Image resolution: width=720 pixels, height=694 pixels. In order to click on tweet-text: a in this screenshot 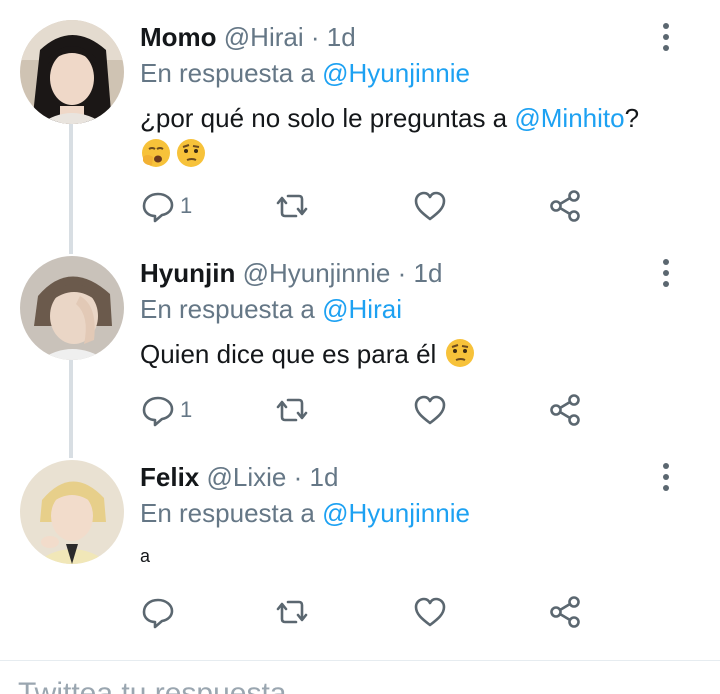, I will do `click(420, 556)`.